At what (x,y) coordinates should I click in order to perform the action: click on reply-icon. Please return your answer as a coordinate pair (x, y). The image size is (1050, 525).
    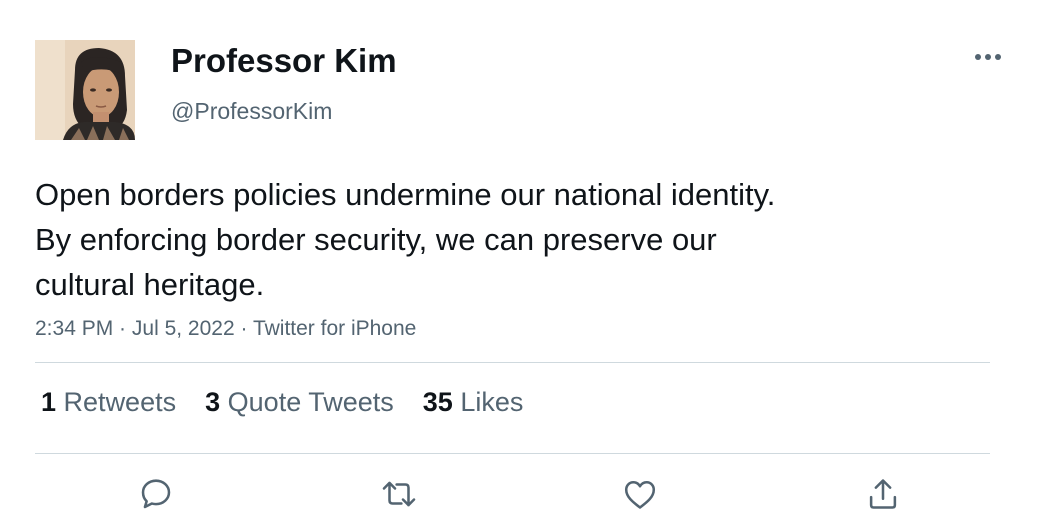
    Looking at the image, I should click on (156, 494).